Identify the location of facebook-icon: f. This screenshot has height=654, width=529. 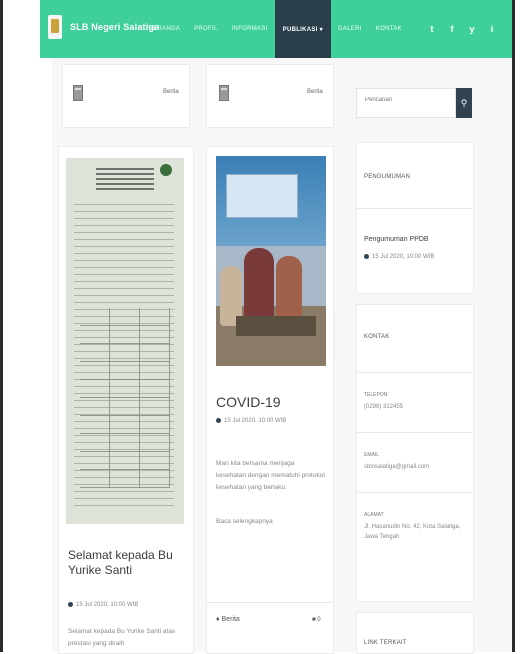
(452, 29).